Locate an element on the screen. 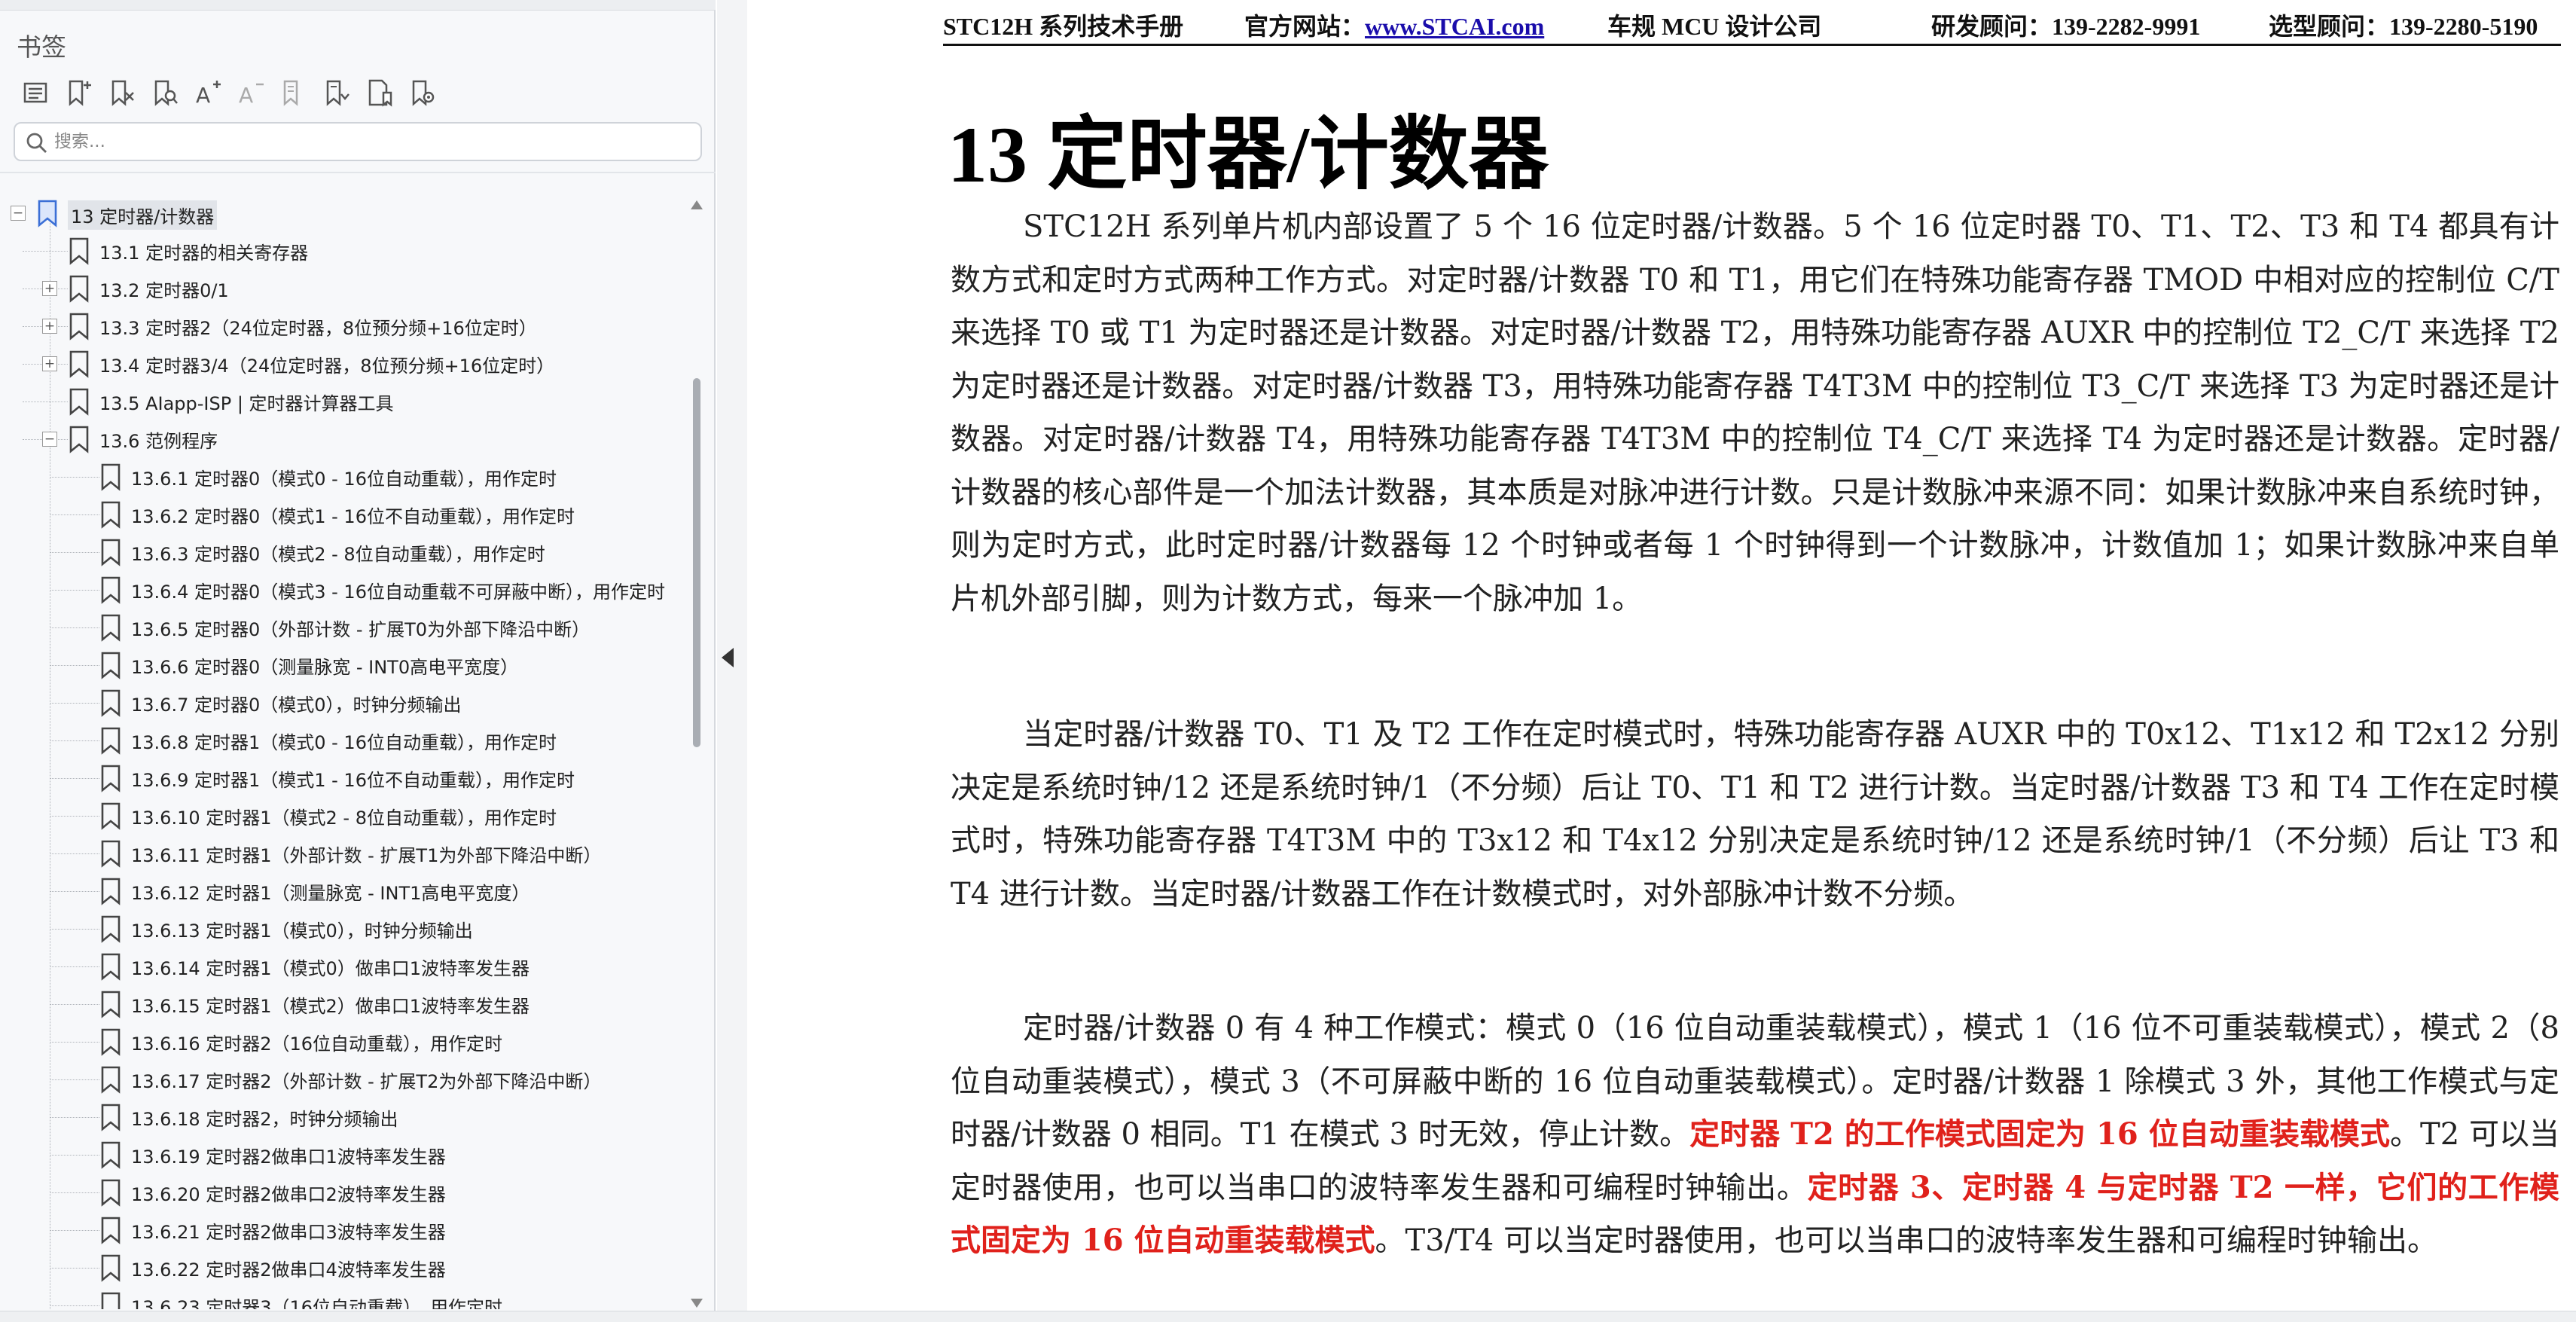 This screenshot has height=1322, width=2576. bookmark-item: 13.6.18 定时器2，时钟分频输出 is located at coordinates (339, 1117).